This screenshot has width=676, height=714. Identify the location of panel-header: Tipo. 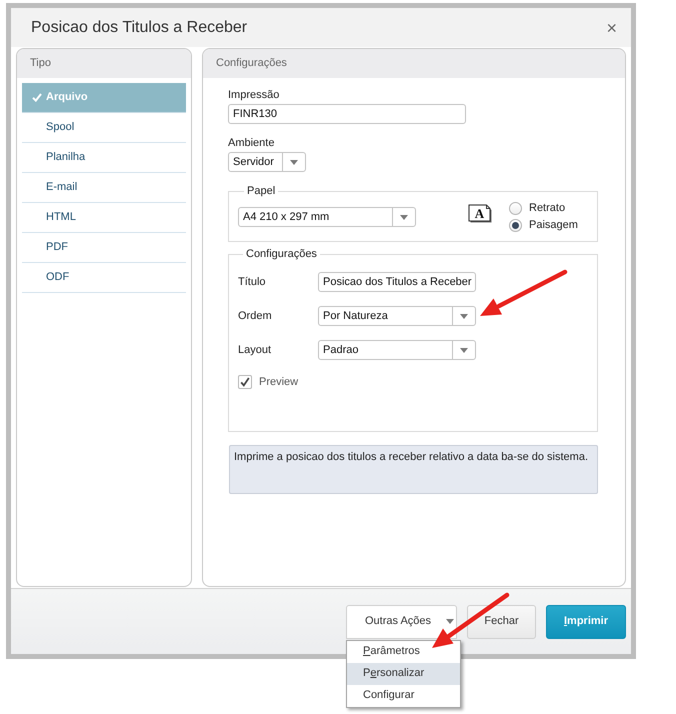
(104, 63).